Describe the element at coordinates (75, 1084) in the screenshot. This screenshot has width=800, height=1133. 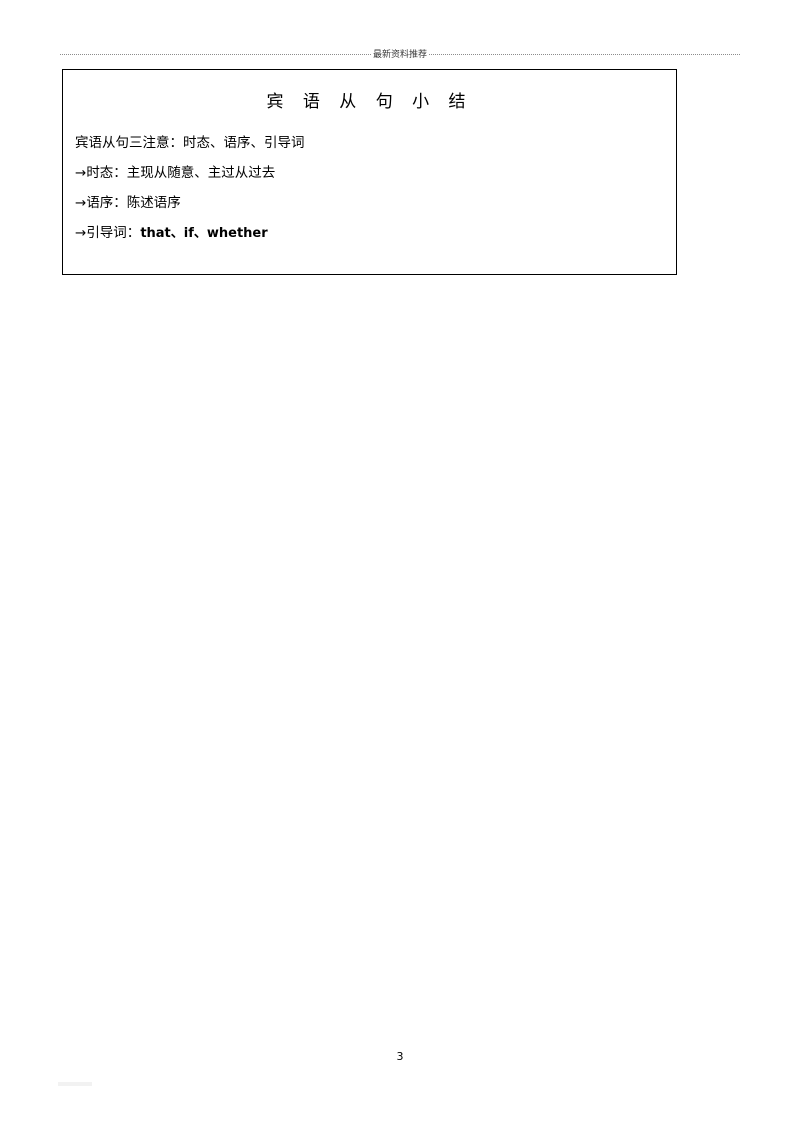
I see `page-artifact` at that location.